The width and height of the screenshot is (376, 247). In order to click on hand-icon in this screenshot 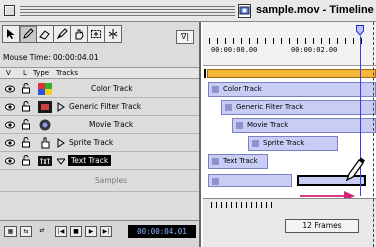, I will do `click(79, 34)`.